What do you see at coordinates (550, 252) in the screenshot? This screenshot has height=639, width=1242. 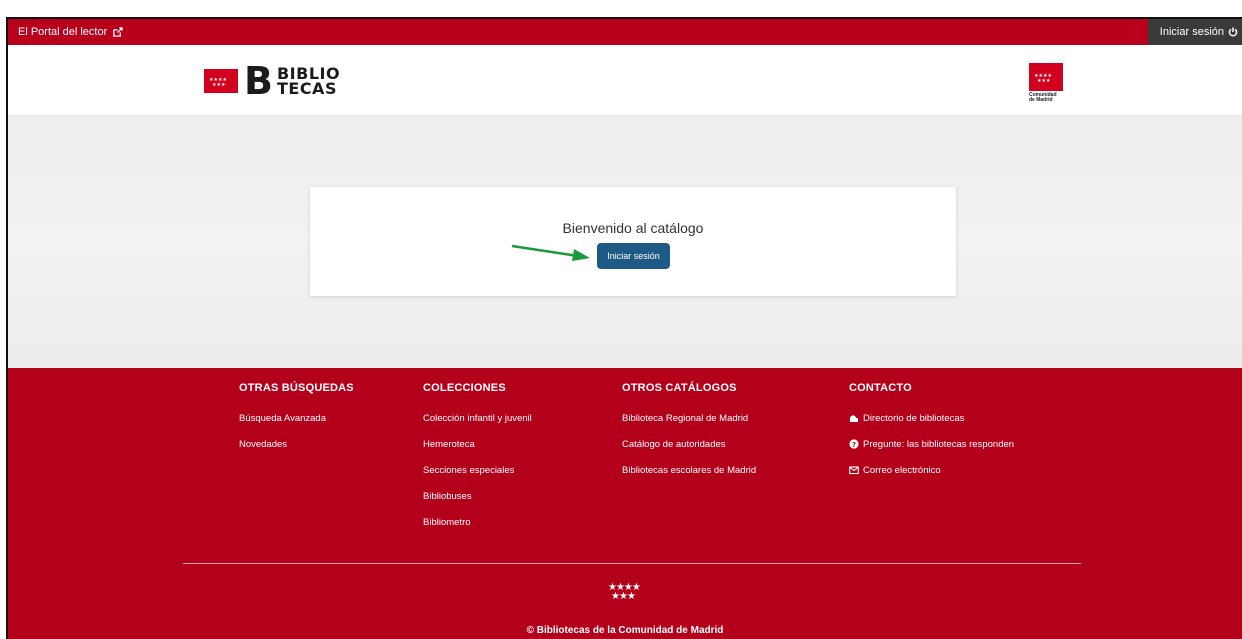 I see `green-arrow-icon` at bounding box center [550, 252].